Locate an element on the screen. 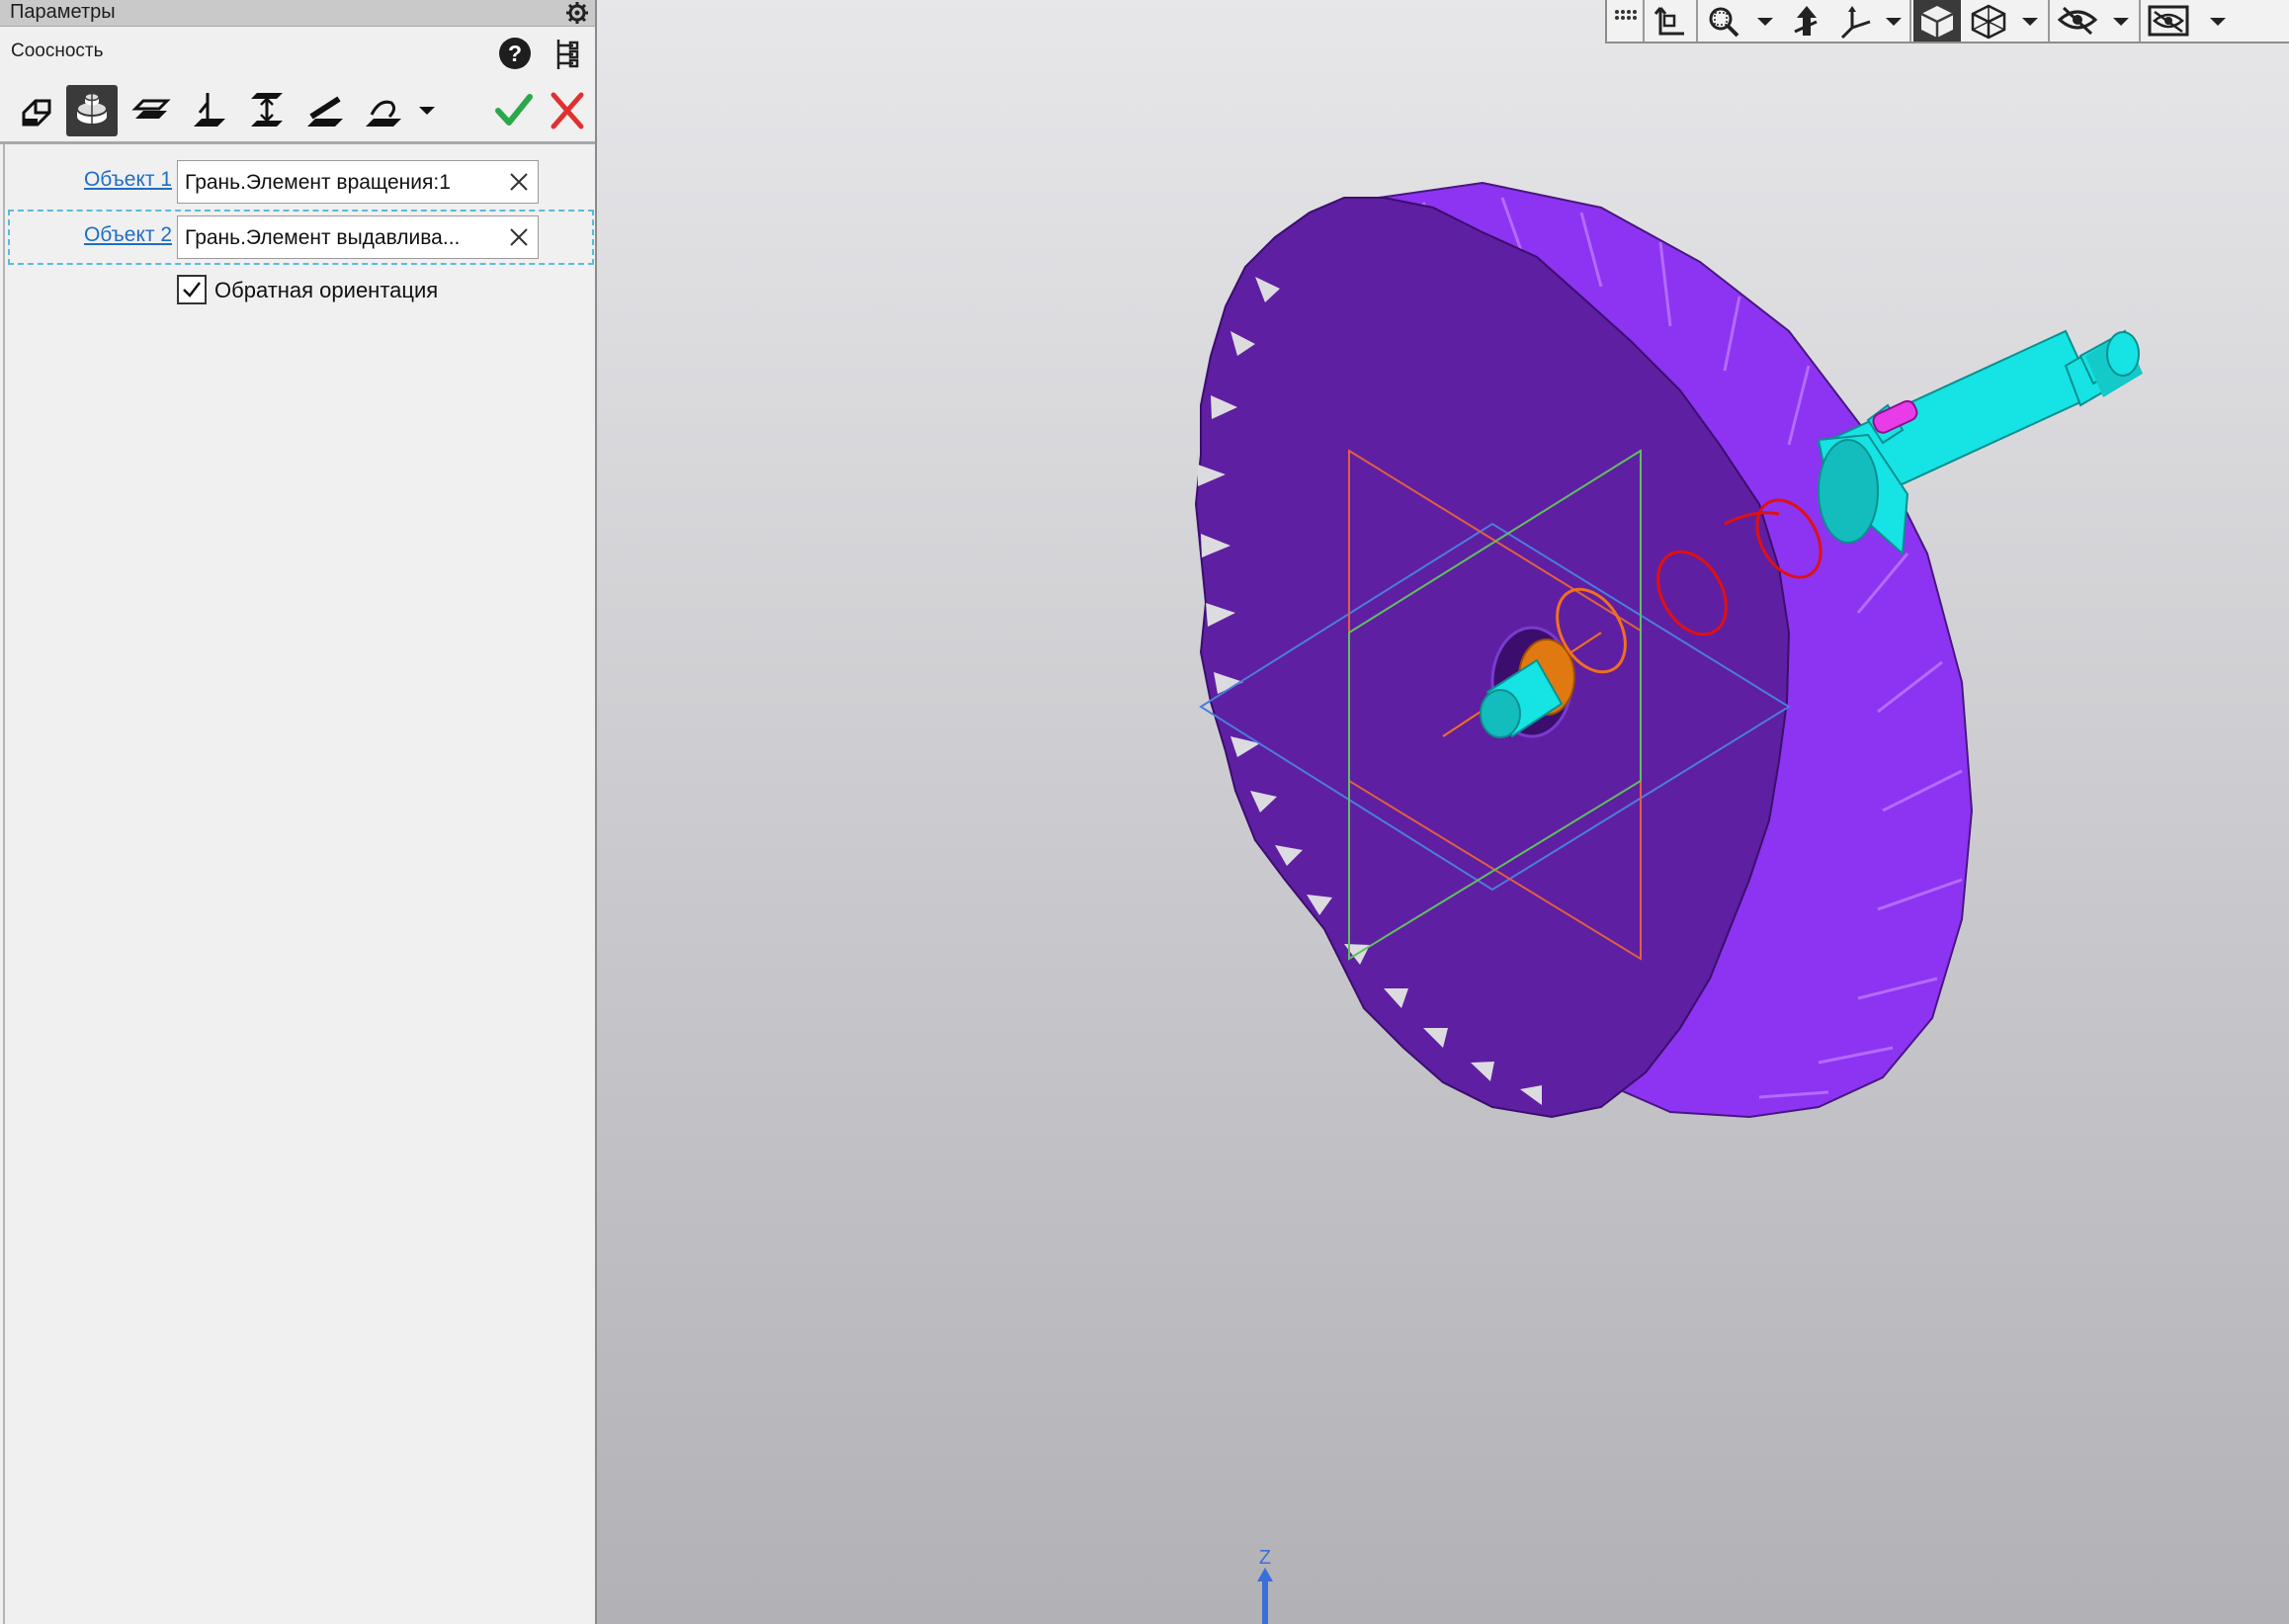 Image resolution: width=2289 pixels, height=1624 pixels. command-name: Соосность is located at coordinates (57, 51).